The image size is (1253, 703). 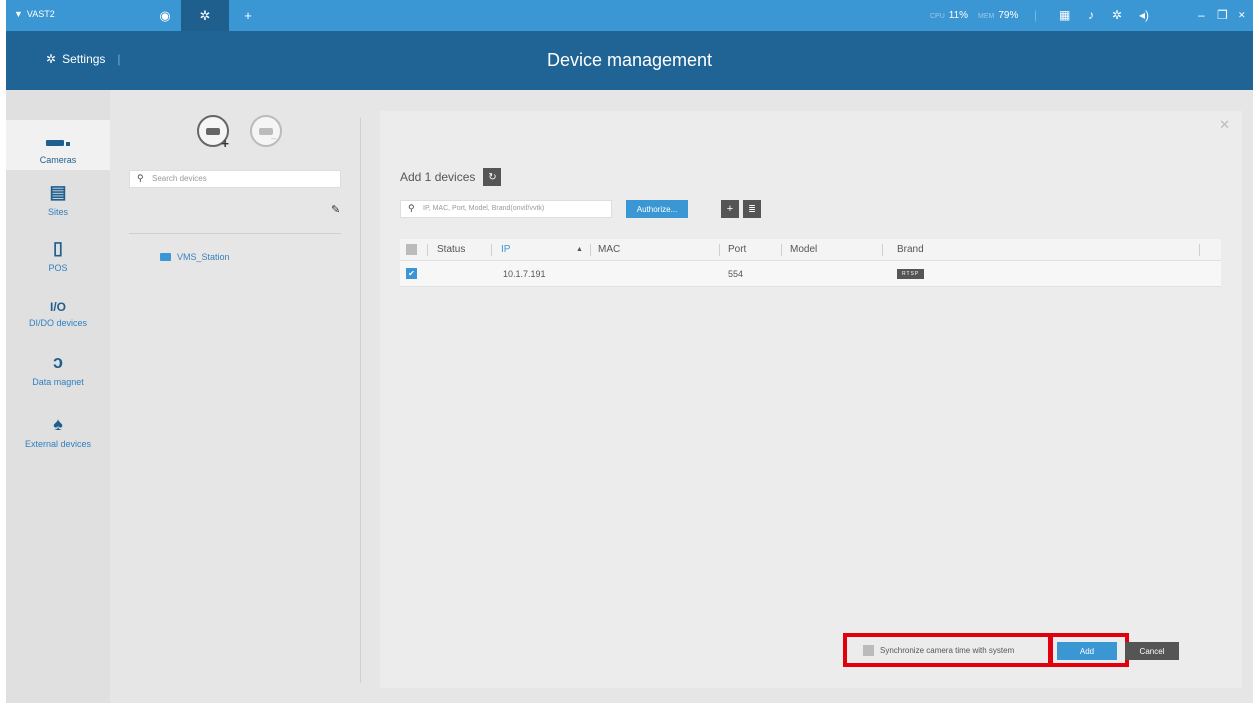 I want to click on app-logo: ▼ VAST2, so click(x=34, y=14).